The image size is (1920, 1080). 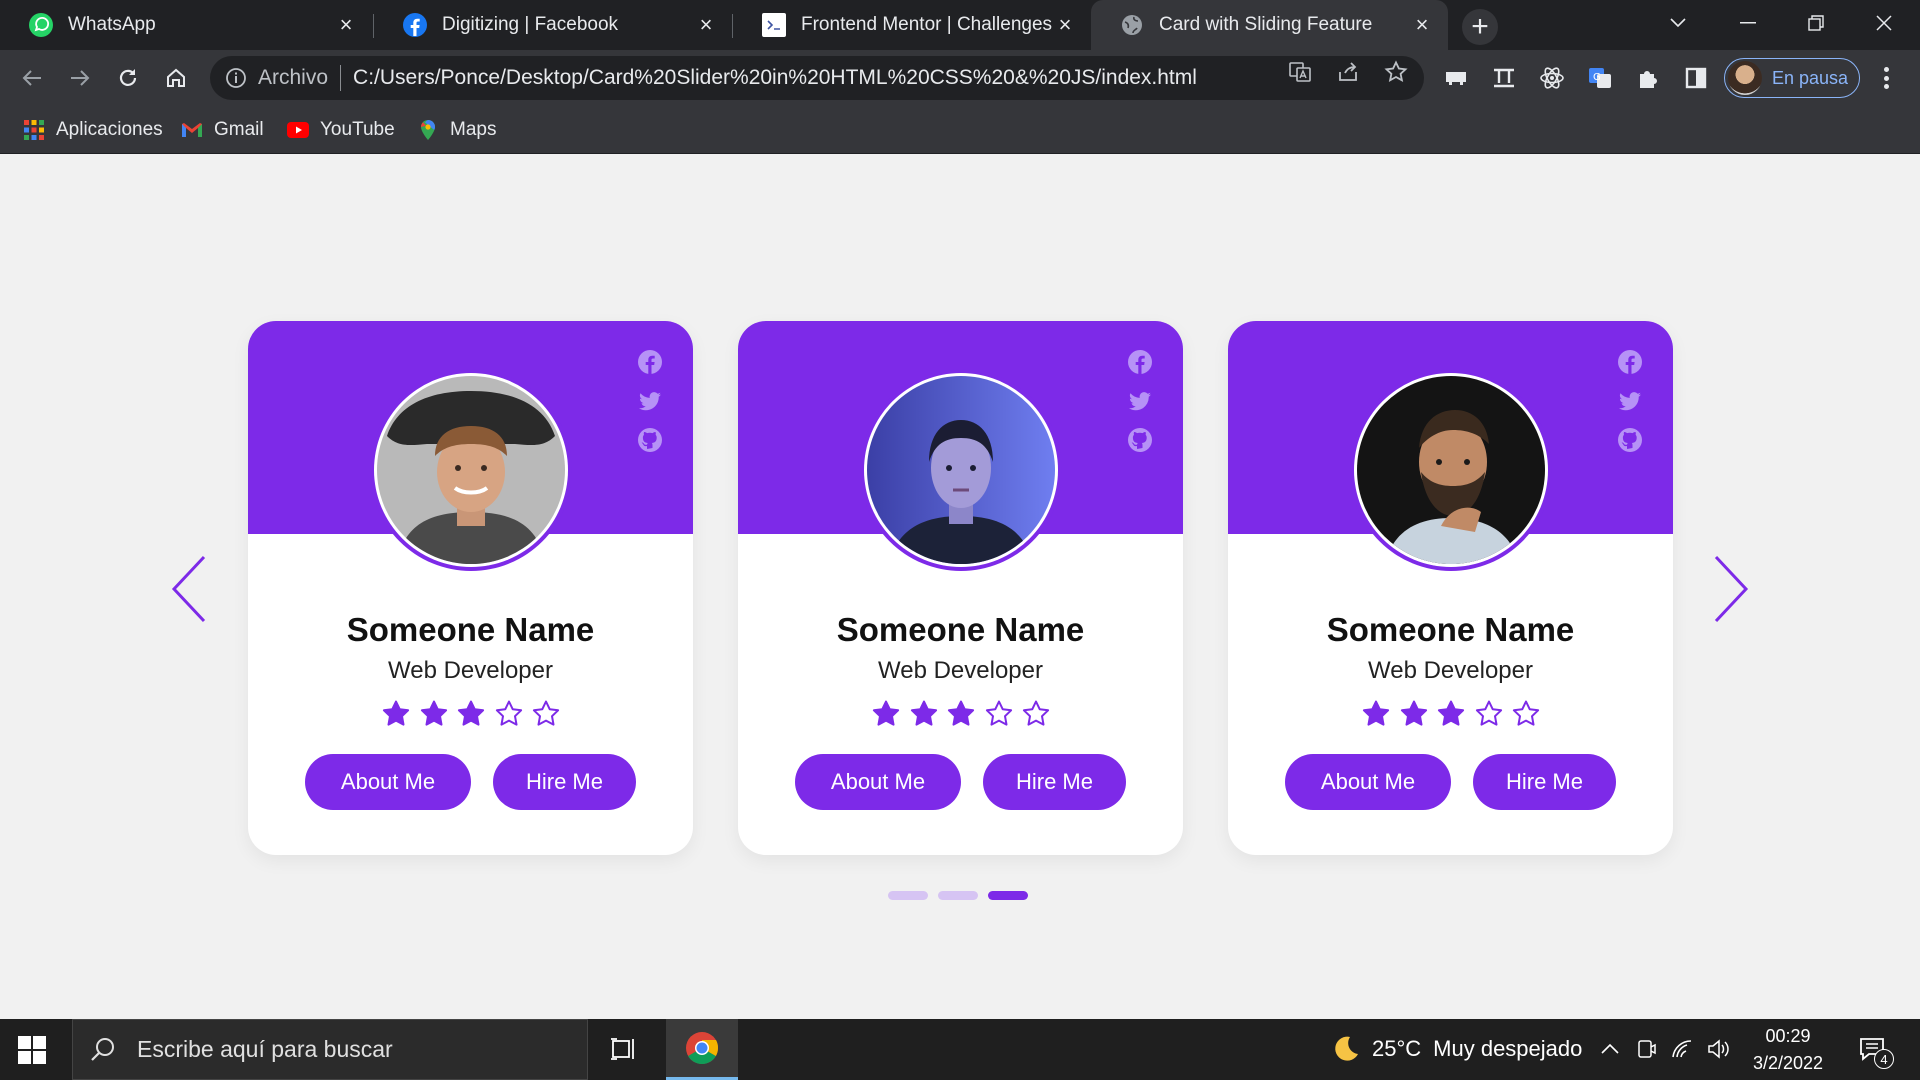 What do you see at coordinates (1678, 22) in the screenshot?
I see `tab-search-chevron-icon` at bounding box center [1678, 22].